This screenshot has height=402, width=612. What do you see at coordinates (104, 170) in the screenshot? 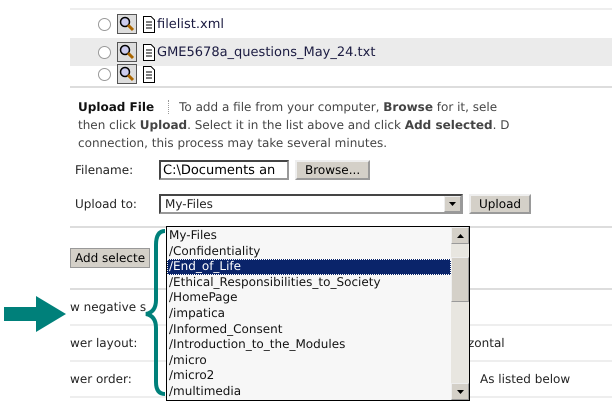
I see `field-label: Filename:` at bounding box center [104, 170].